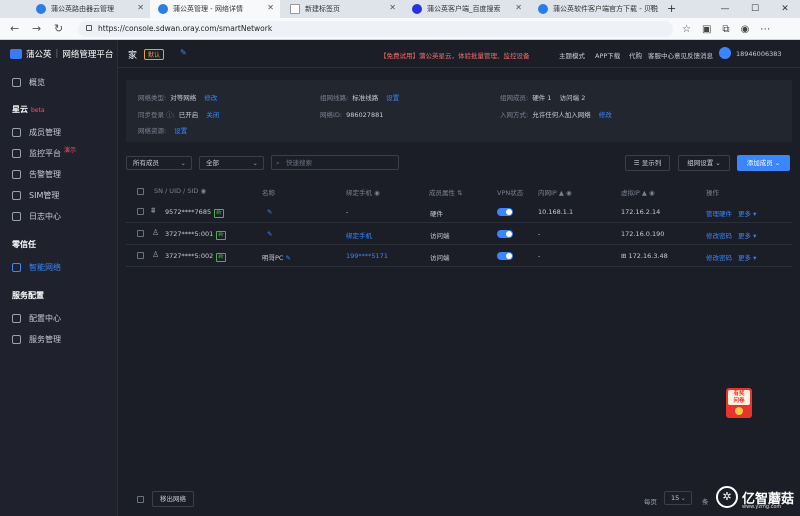  What do you see at coordinates (661, 55) in the screenshot?
I see `support-link: 客服中心` at bounding box center [661, 55].